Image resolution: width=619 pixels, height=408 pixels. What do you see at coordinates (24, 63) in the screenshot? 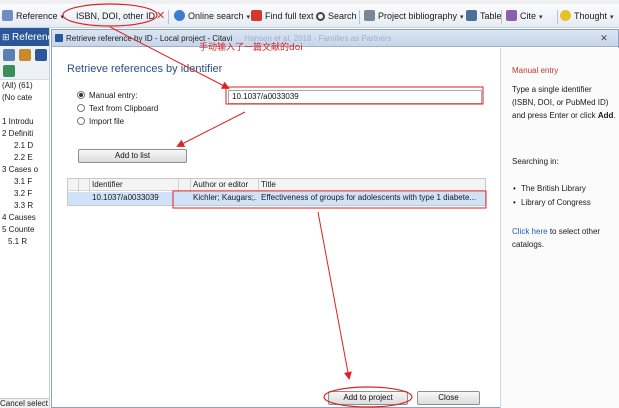
I see `panel-toolbar` at bounding box center [24, 63].